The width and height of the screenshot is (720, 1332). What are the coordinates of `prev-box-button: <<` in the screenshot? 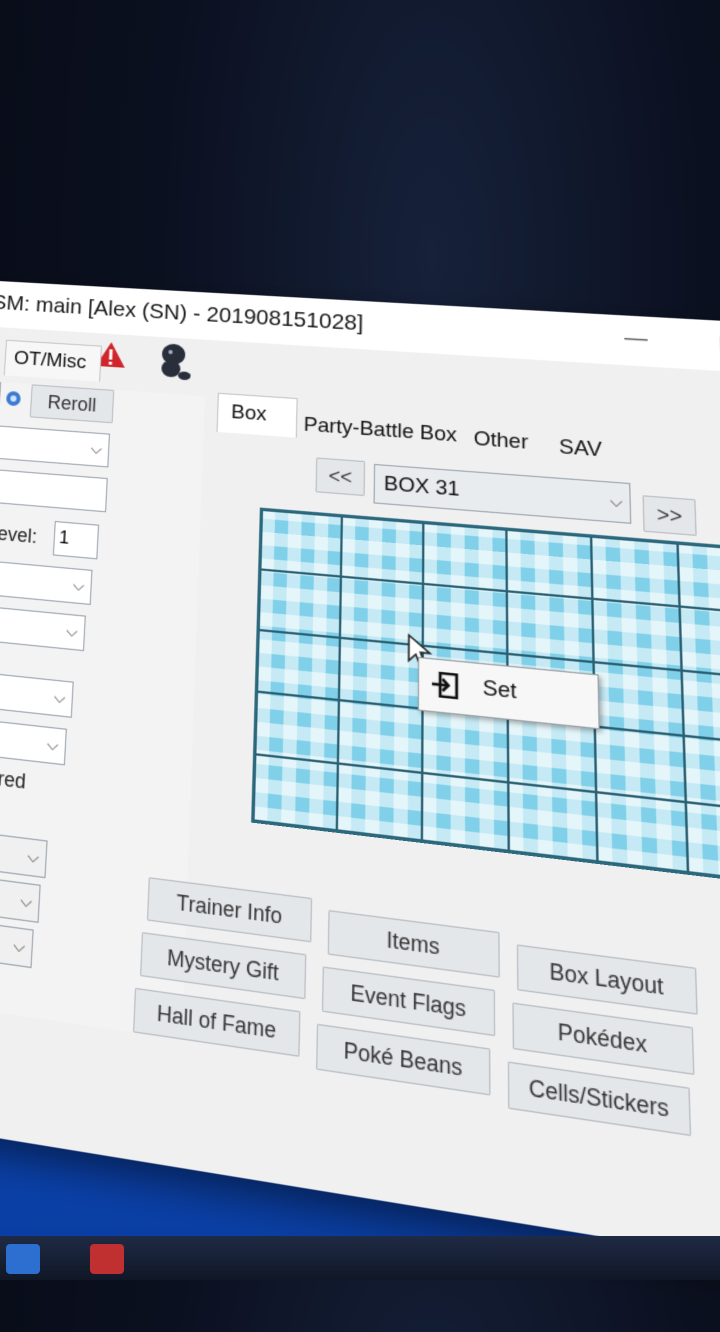 It's located at (340, 477).